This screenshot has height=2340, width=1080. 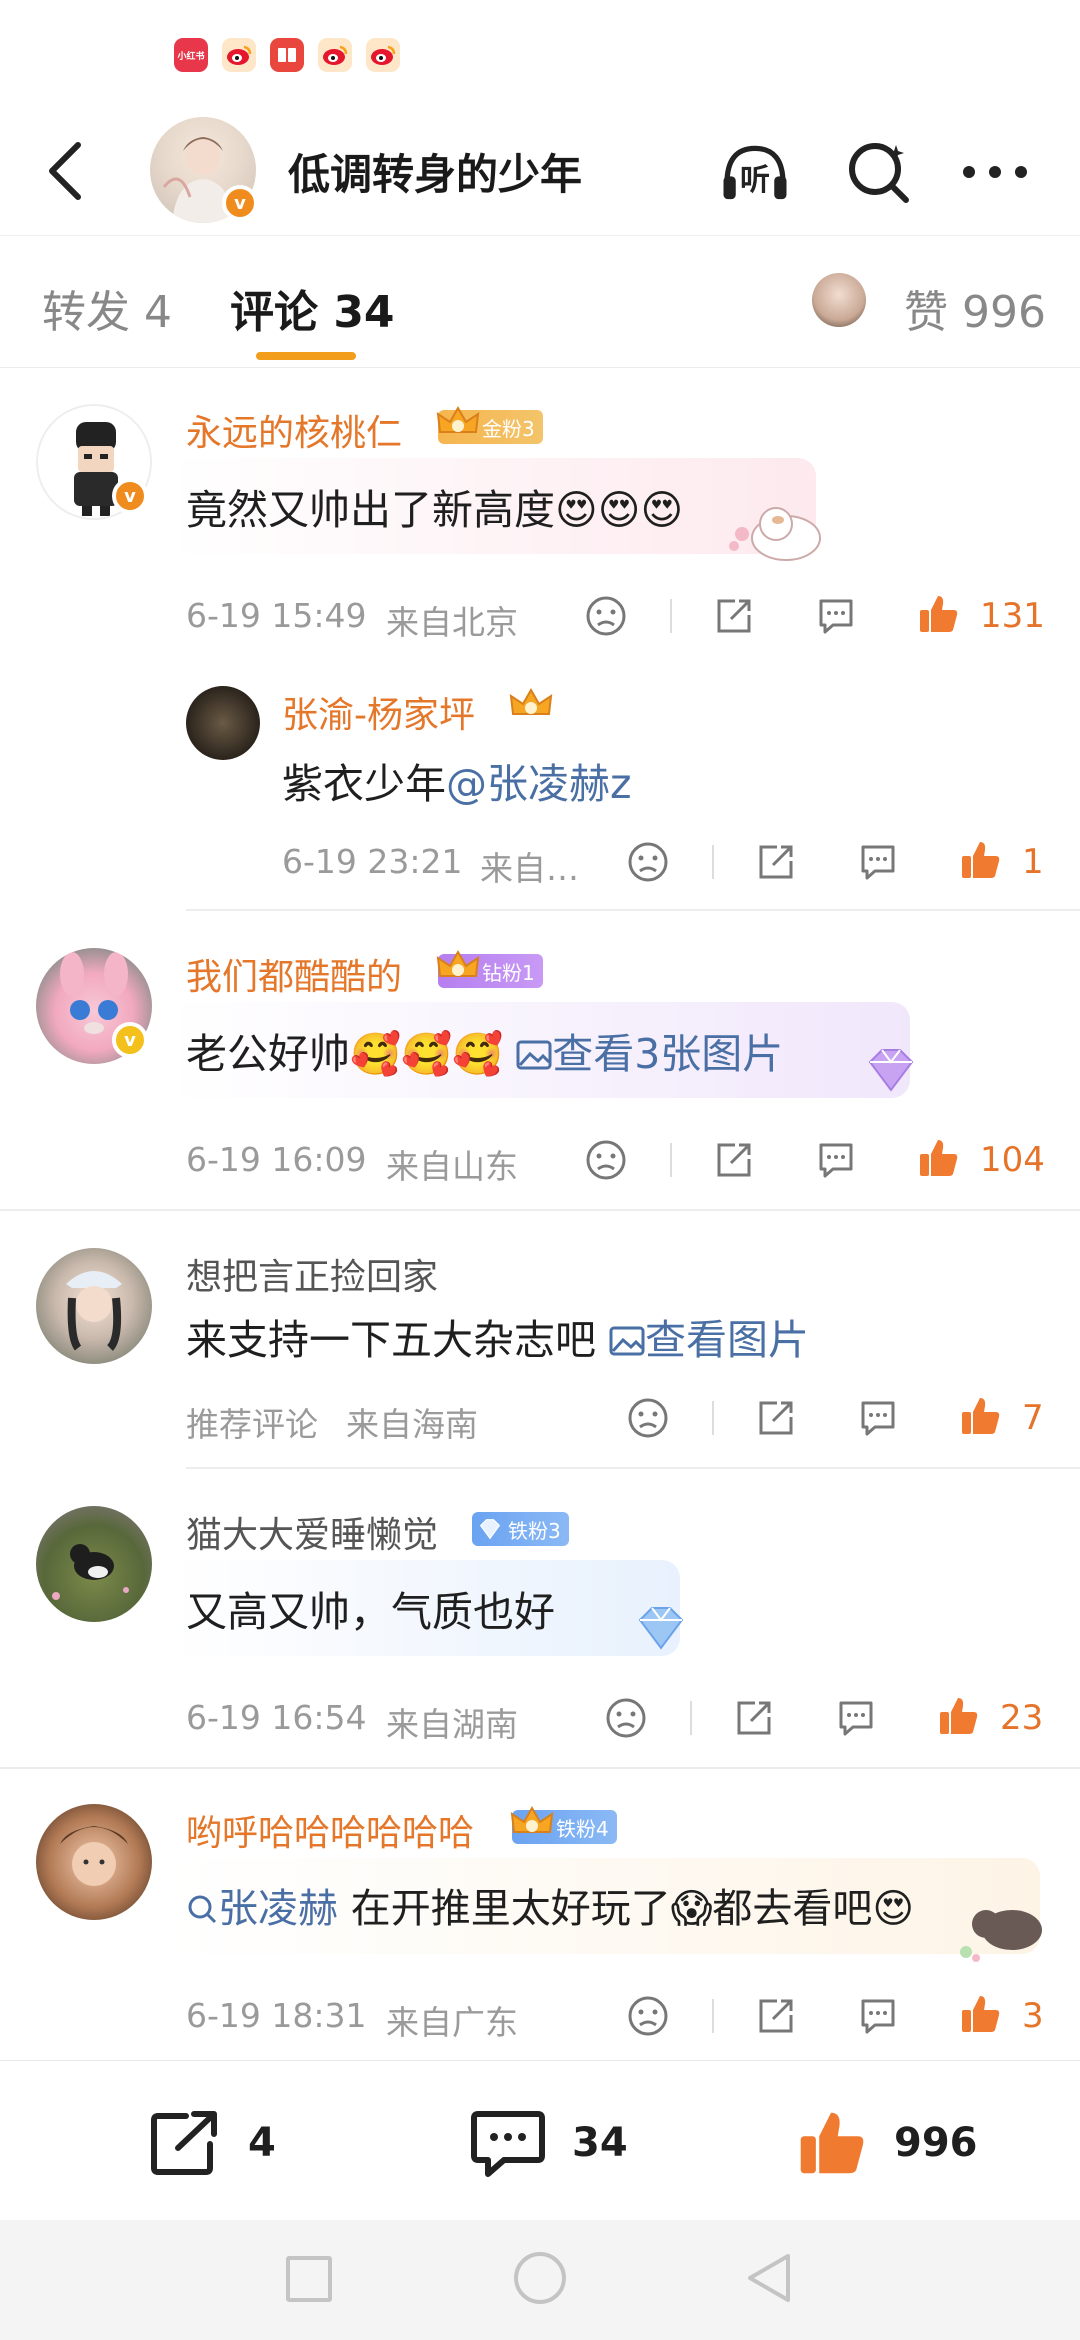 I want to click on page-title: 低调转身的少年, so click(x=435, y=174).